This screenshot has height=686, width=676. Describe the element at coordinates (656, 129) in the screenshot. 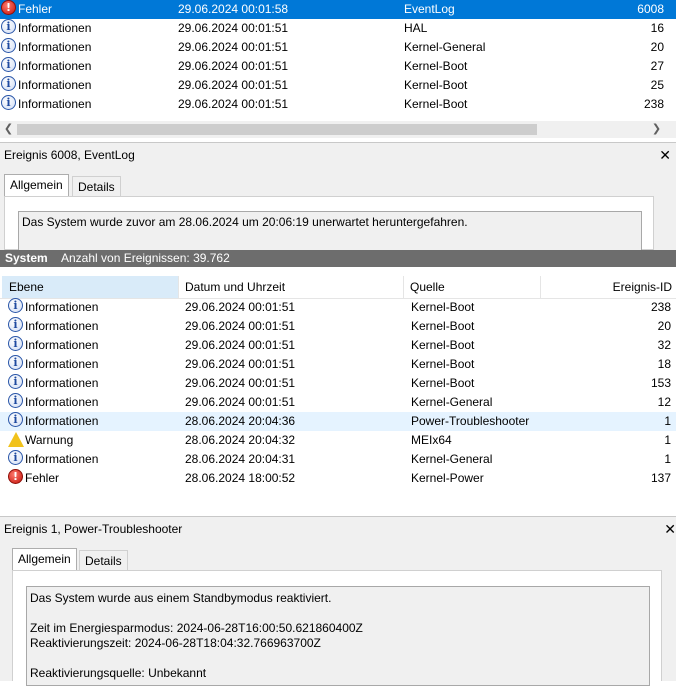

I see `scroll-right-icon: ❯` at that location.